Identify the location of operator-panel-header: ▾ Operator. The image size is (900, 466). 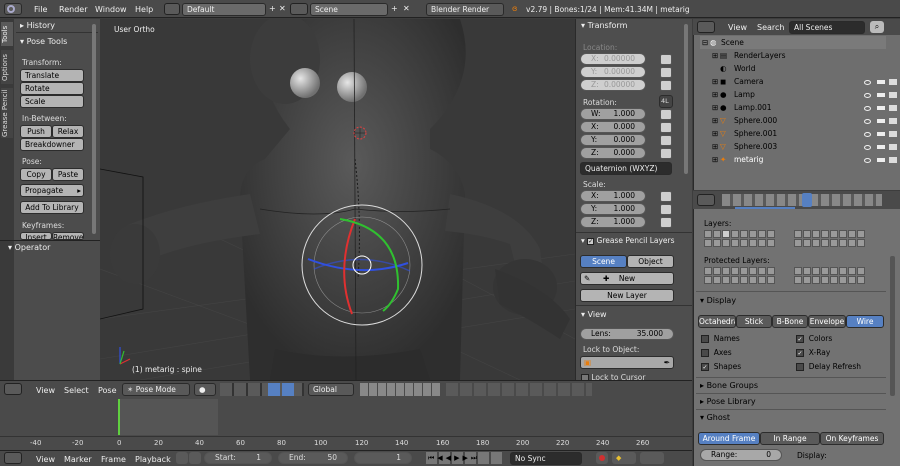
(29, 247).